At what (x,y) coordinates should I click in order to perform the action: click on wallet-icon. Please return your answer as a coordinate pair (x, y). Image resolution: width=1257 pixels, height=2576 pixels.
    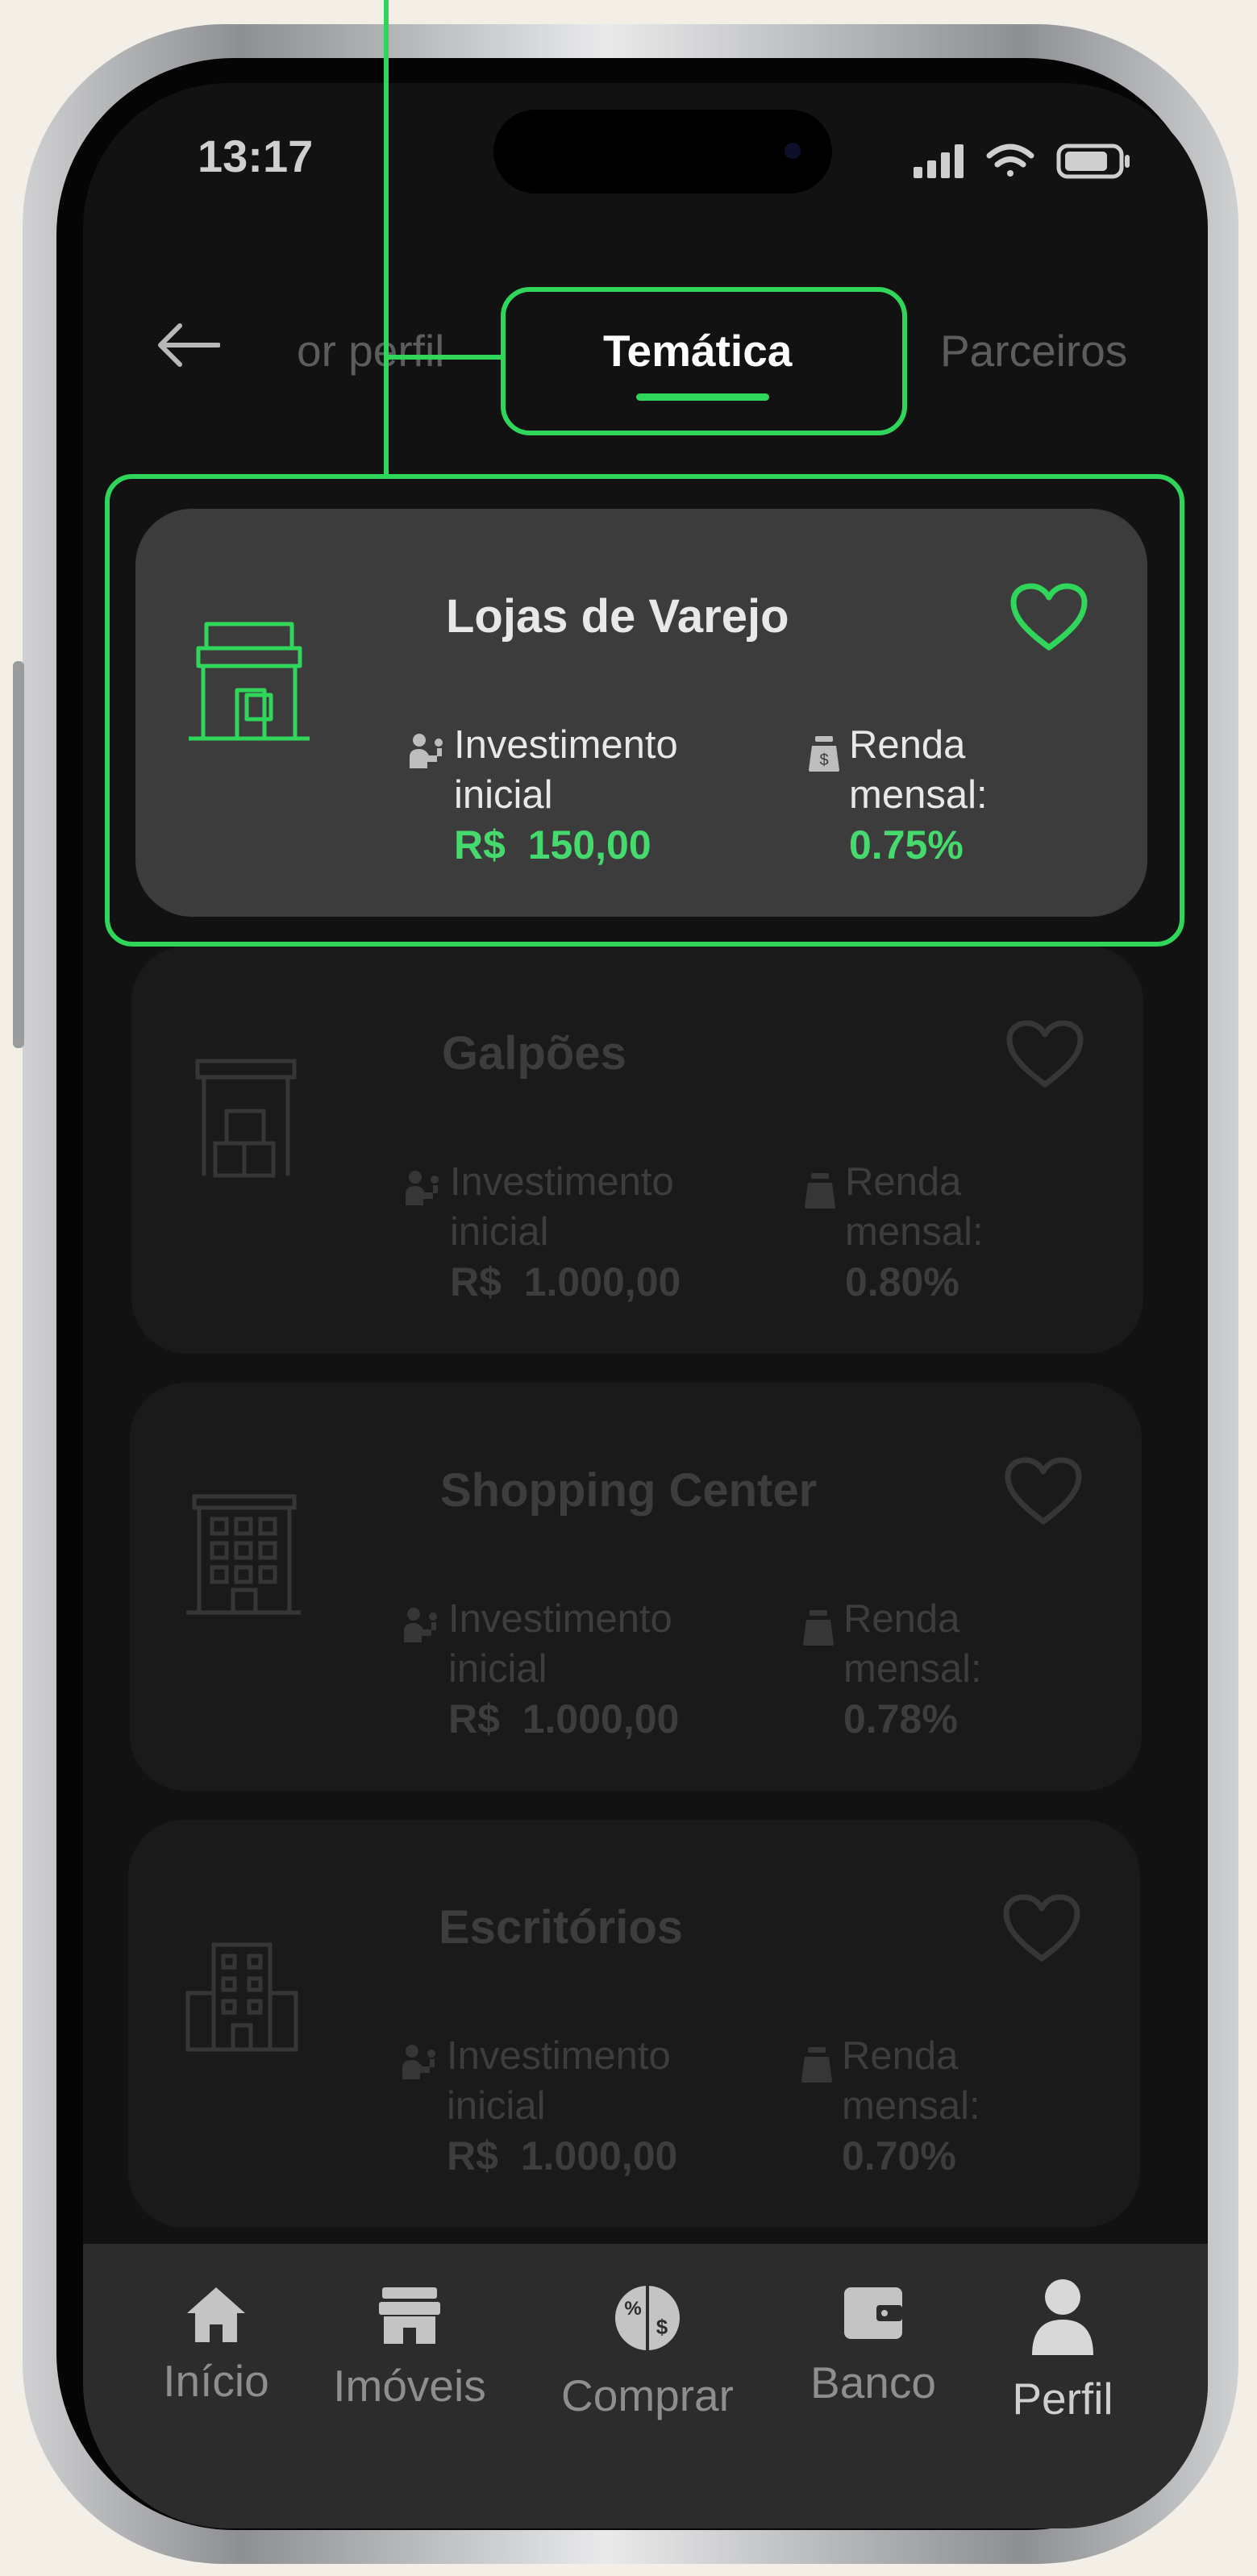
    Looking at the image, I should click on (873, 2313).